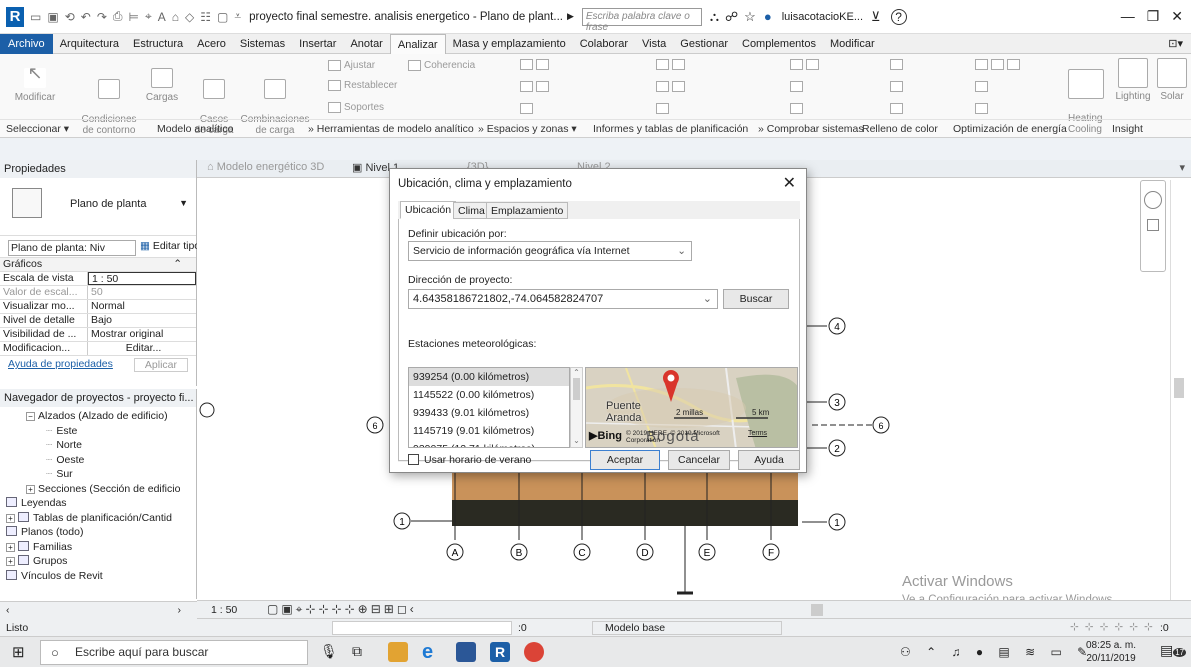  Describe the element at coordinates (174, 652) in the screenshot. I see `taskbar-search-box: ○ Escribe aquí para buscar` at that location.